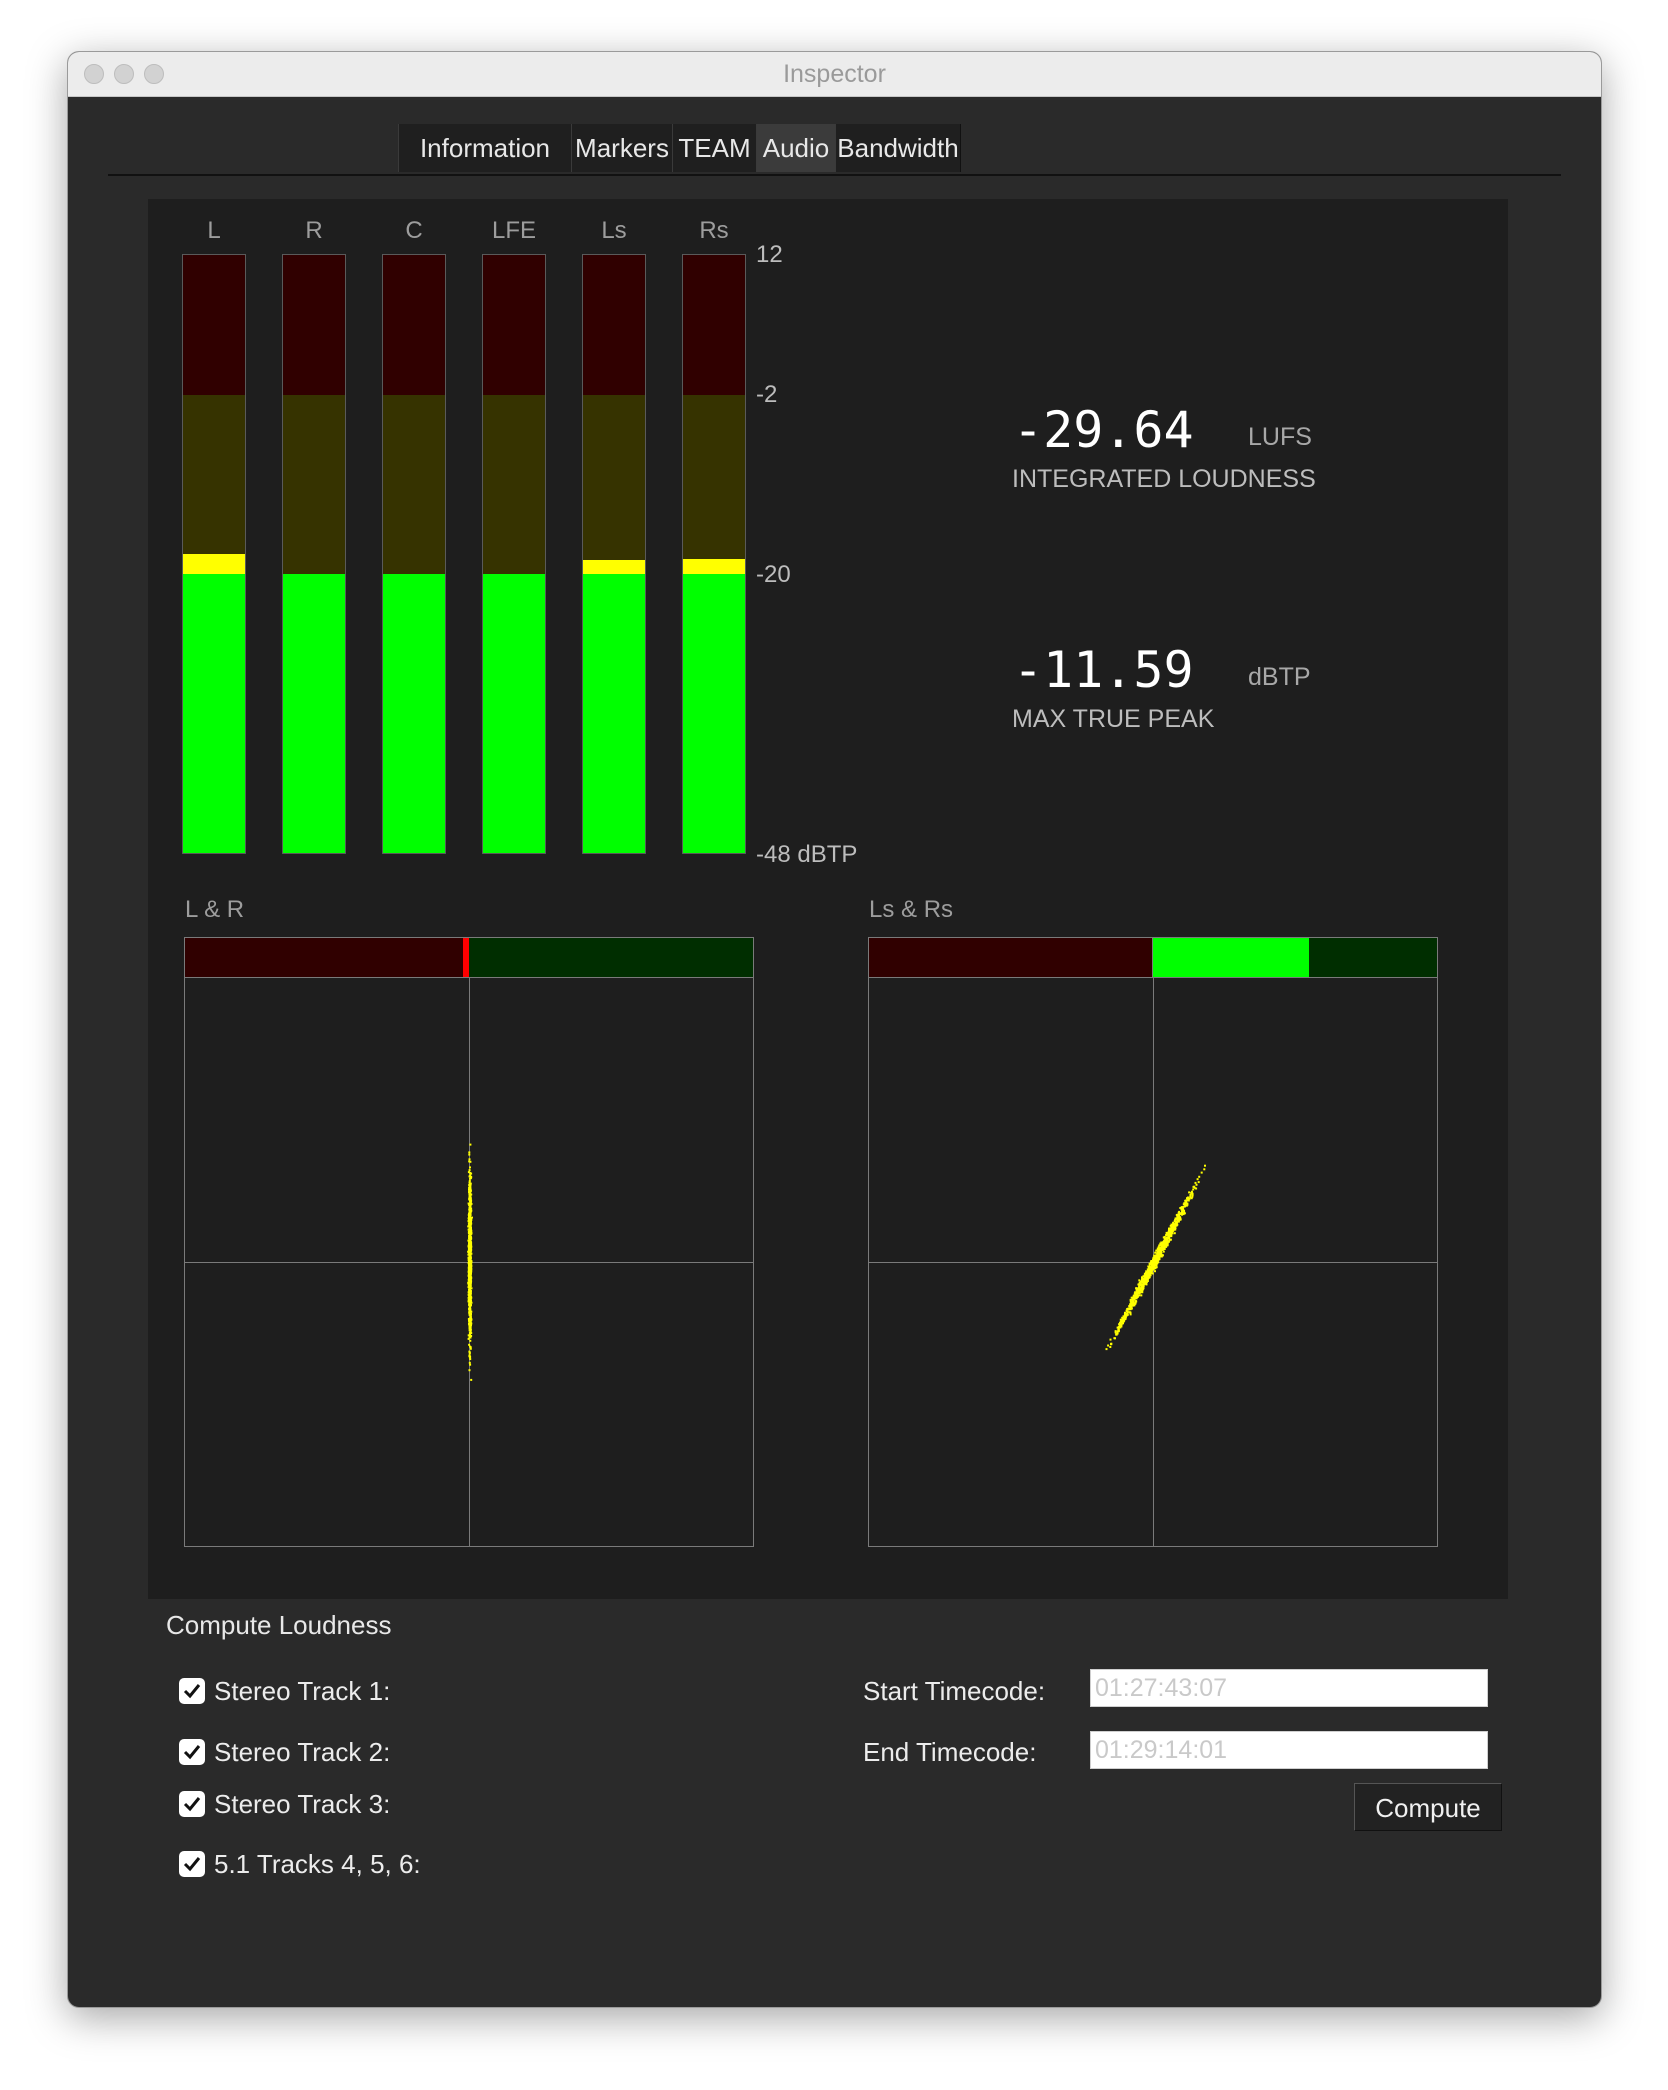 The image size is (1668, 2090). Describe the element at coordinates (485, 148) in the screenshot. I see `tab-information: Information` at that location.